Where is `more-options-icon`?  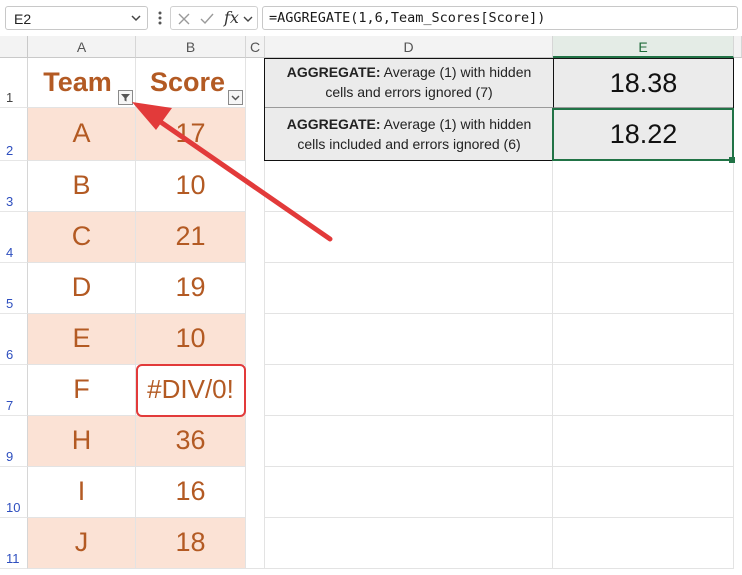 more-options-icon is located at coordinates (160, 18).